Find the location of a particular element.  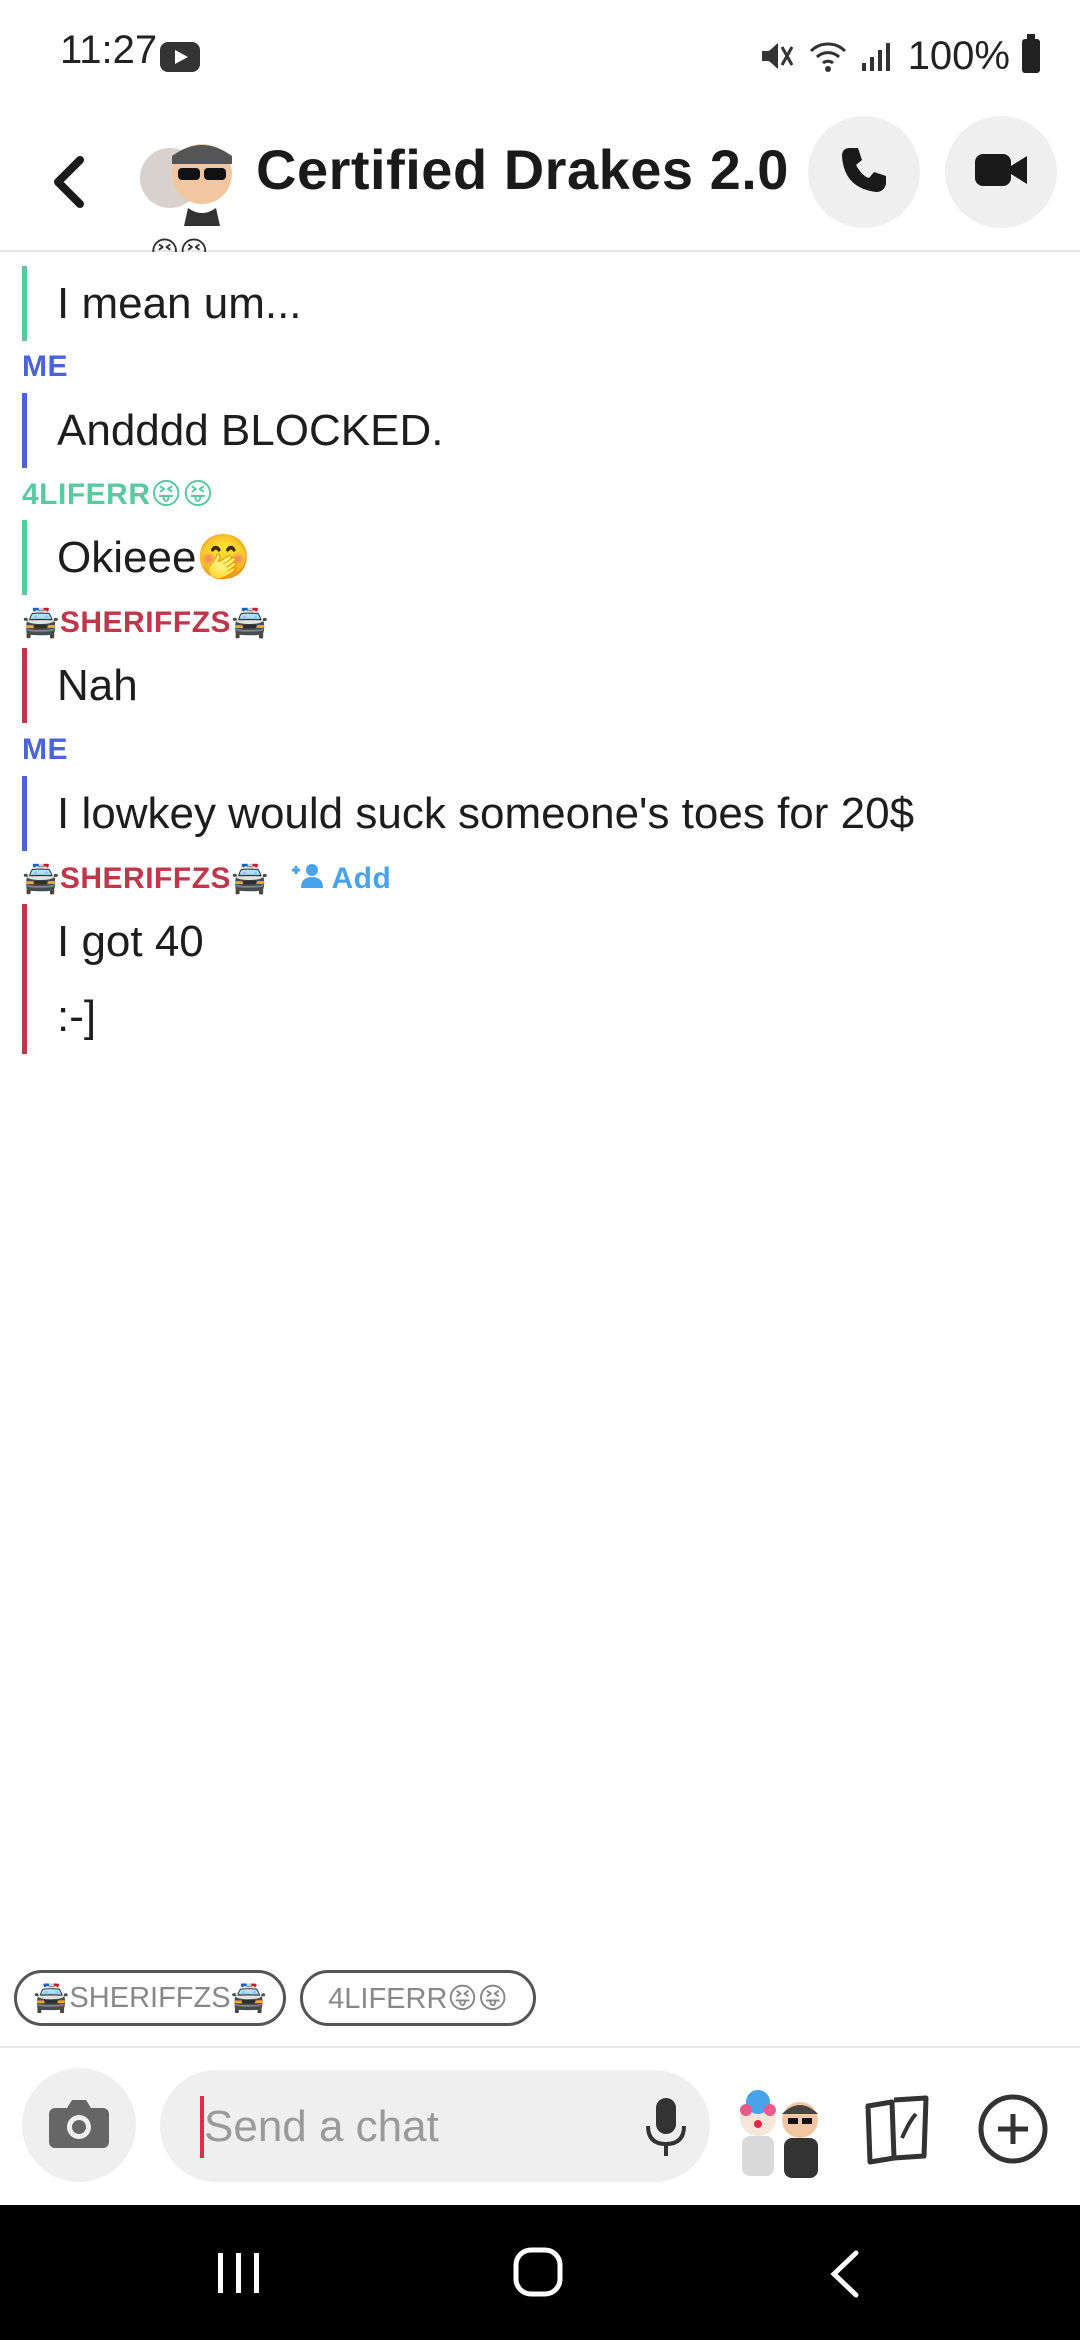

message-bubble: Nah is located at coordinates (80, 685).